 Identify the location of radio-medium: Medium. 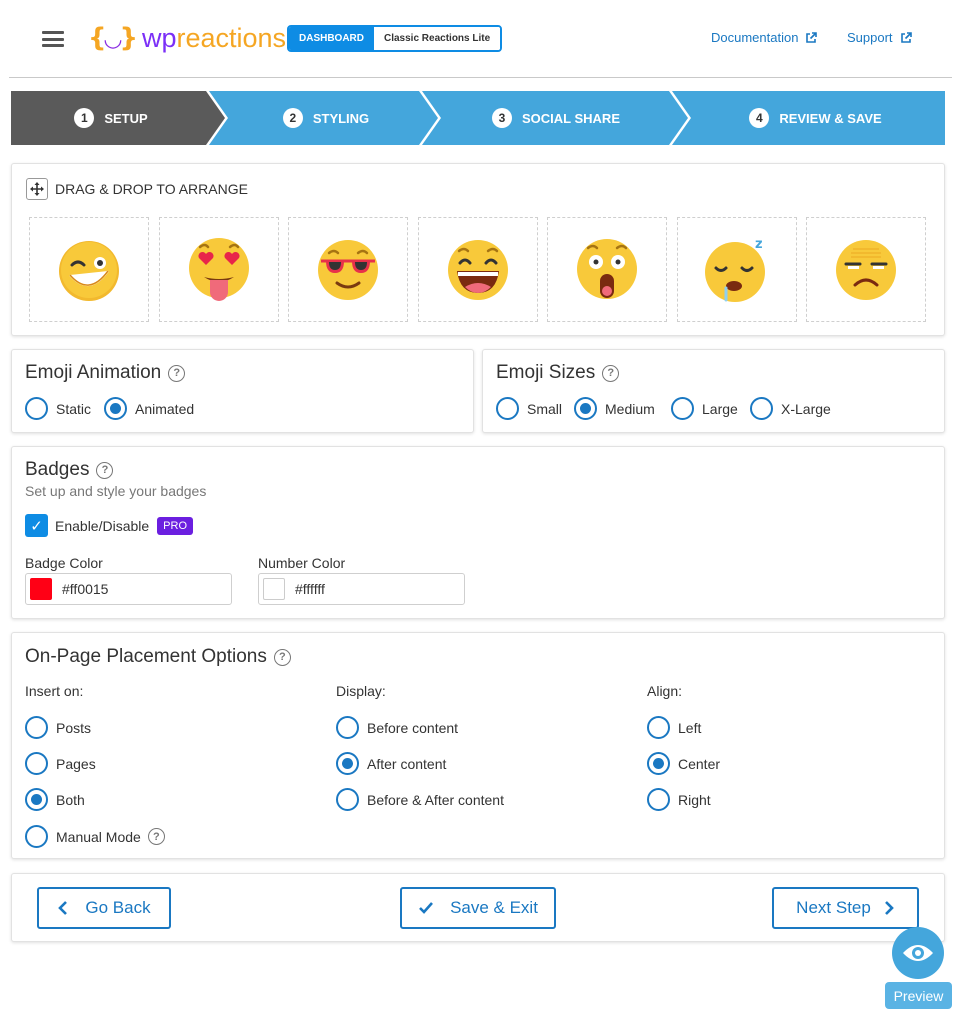
(614, 408).